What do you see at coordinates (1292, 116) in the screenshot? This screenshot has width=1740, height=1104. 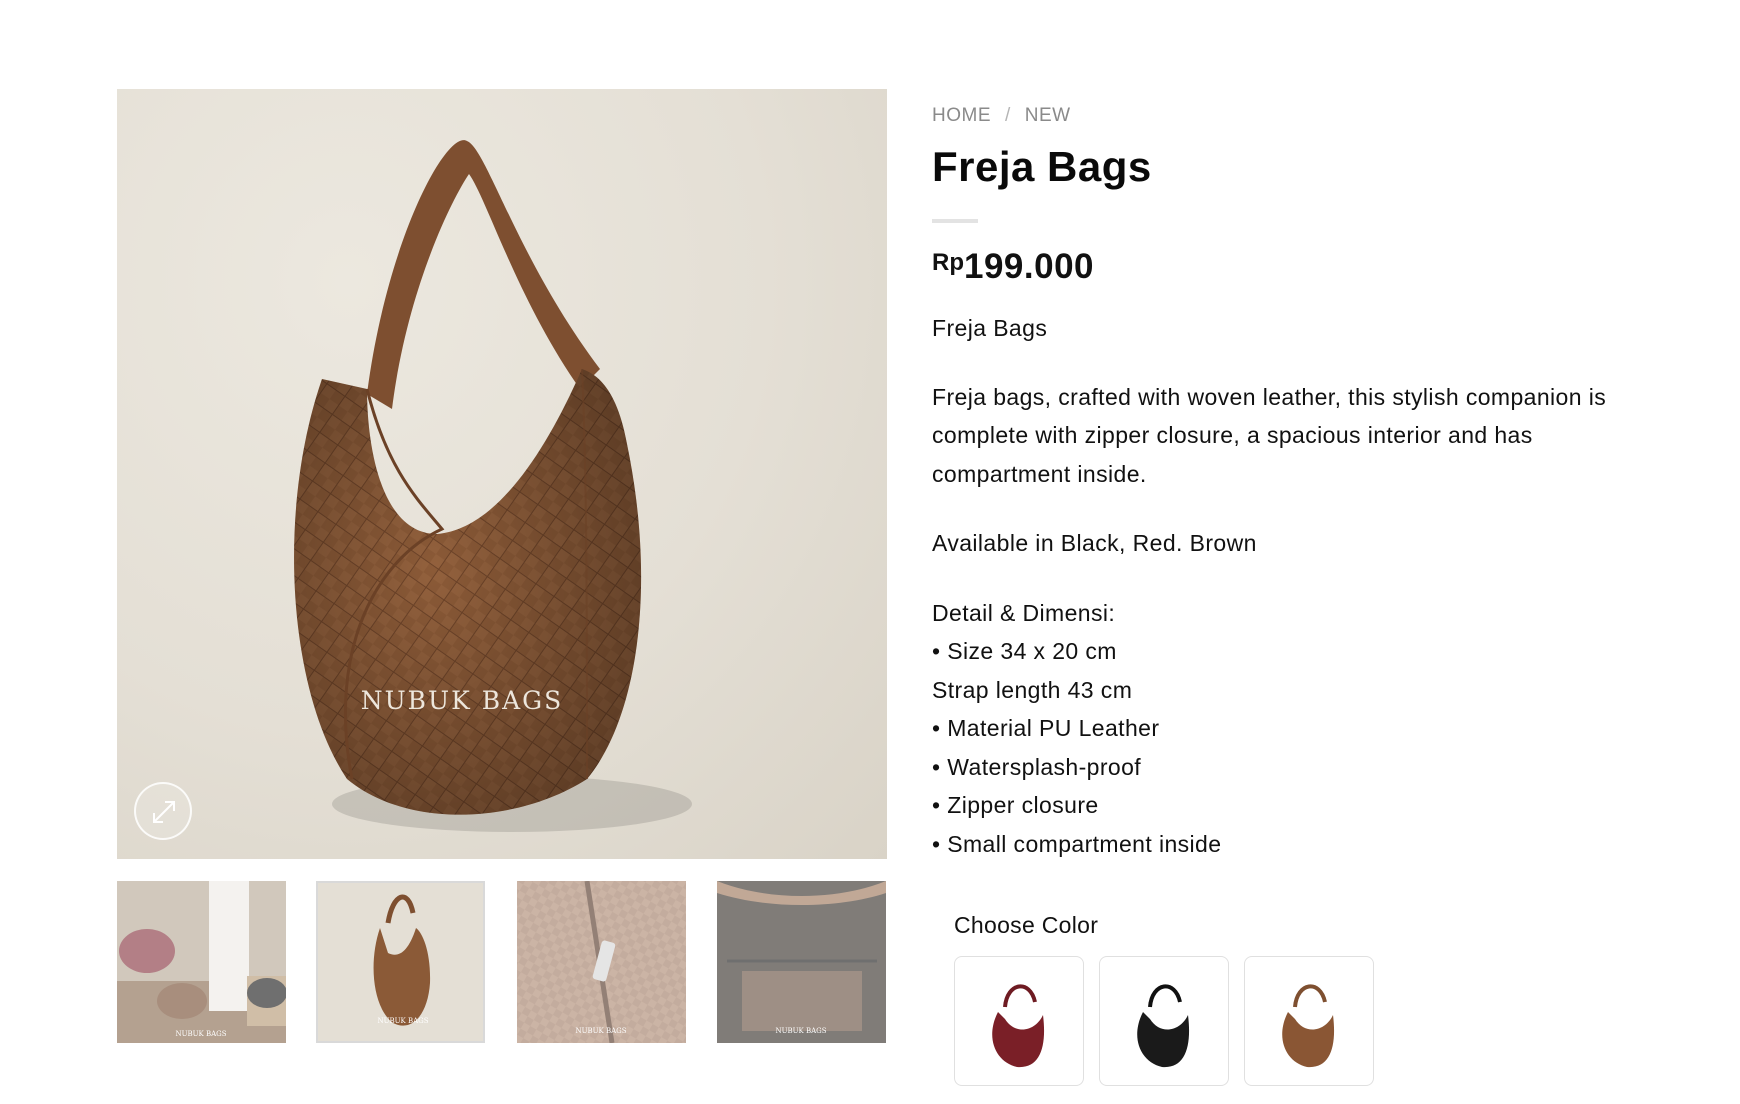 I see `breadcrumb: HOME / NEW` at bounding box center [1292, 116].